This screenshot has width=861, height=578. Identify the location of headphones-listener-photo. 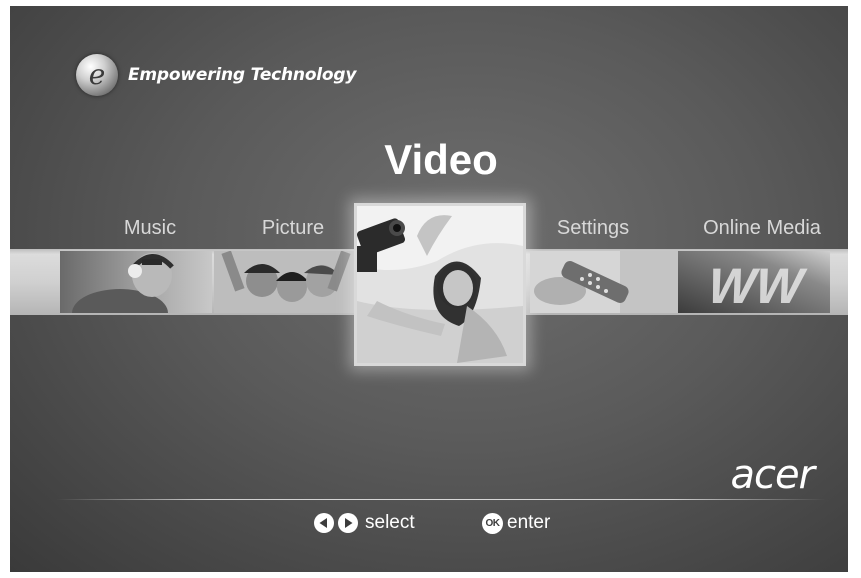
(136, 282).